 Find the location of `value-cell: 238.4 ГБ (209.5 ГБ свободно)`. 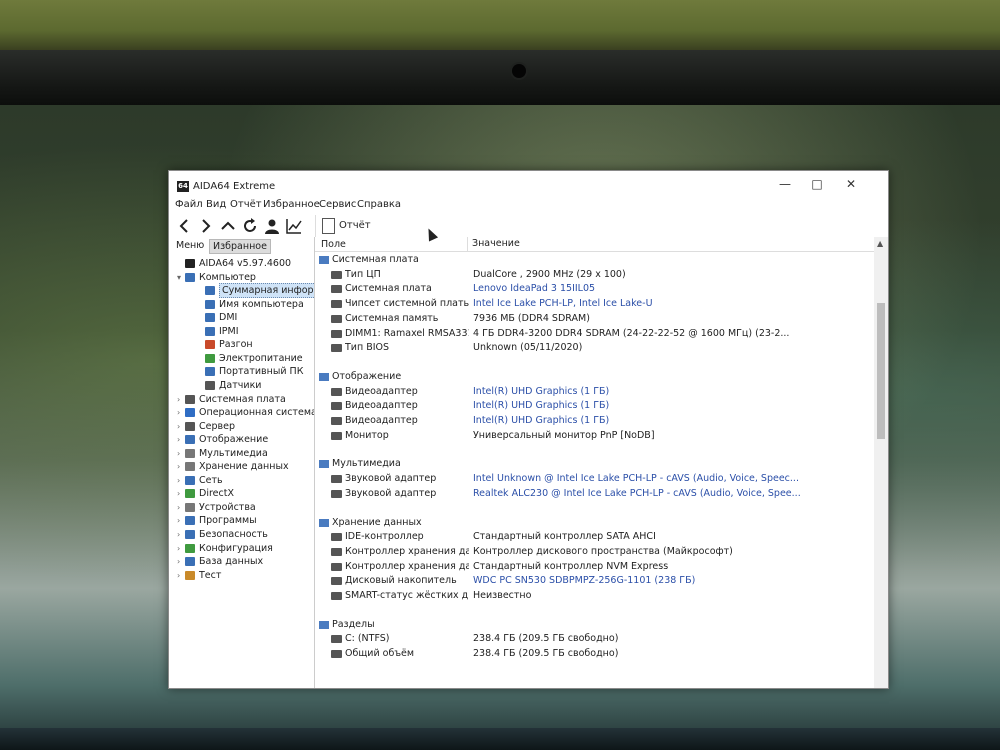

value-cell: 238.4 ГБ (209.5 ГБ свободно) is located at coordinates (546, 639).